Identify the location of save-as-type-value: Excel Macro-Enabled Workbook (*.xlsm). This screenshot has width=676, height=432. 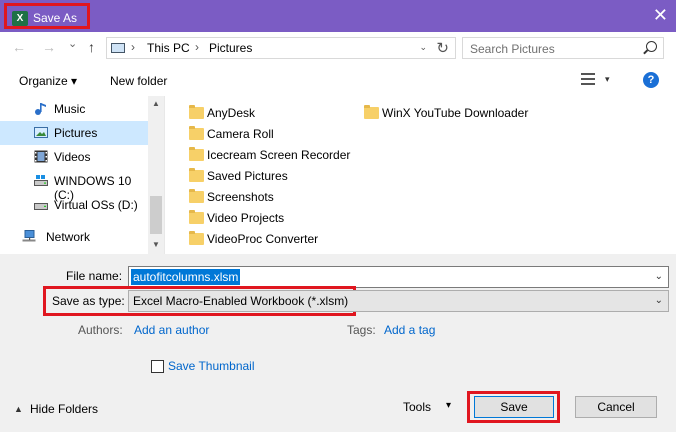
(241, 301).